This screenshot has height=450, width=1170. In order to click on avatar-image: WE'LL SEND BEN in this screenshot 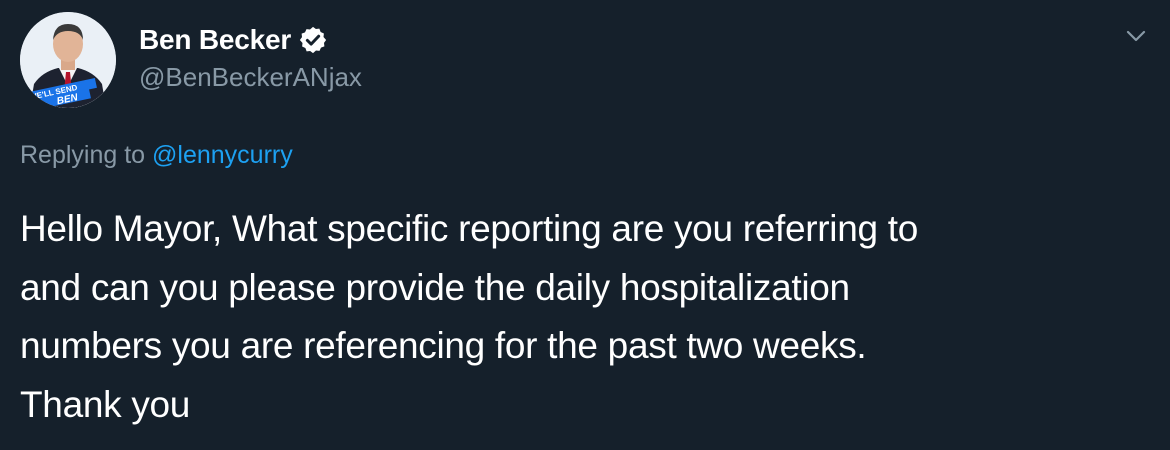, I will do `click(68, 60)`.